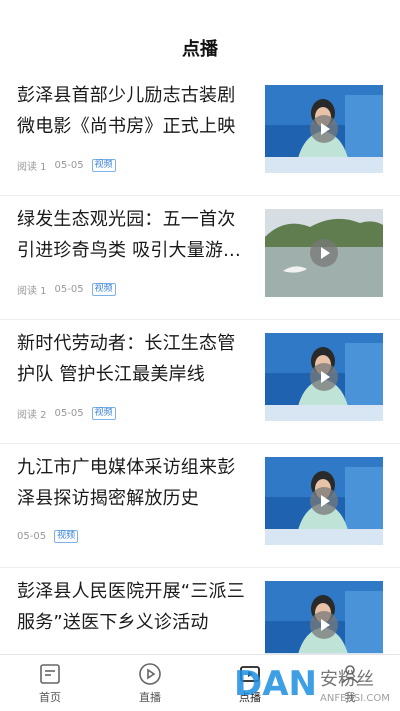 This screenshot has width=400, height=711. I want to click on item-title: 九江市广电媒体采访组来彭泽县探访揭密解放历史, so click(134, 483).